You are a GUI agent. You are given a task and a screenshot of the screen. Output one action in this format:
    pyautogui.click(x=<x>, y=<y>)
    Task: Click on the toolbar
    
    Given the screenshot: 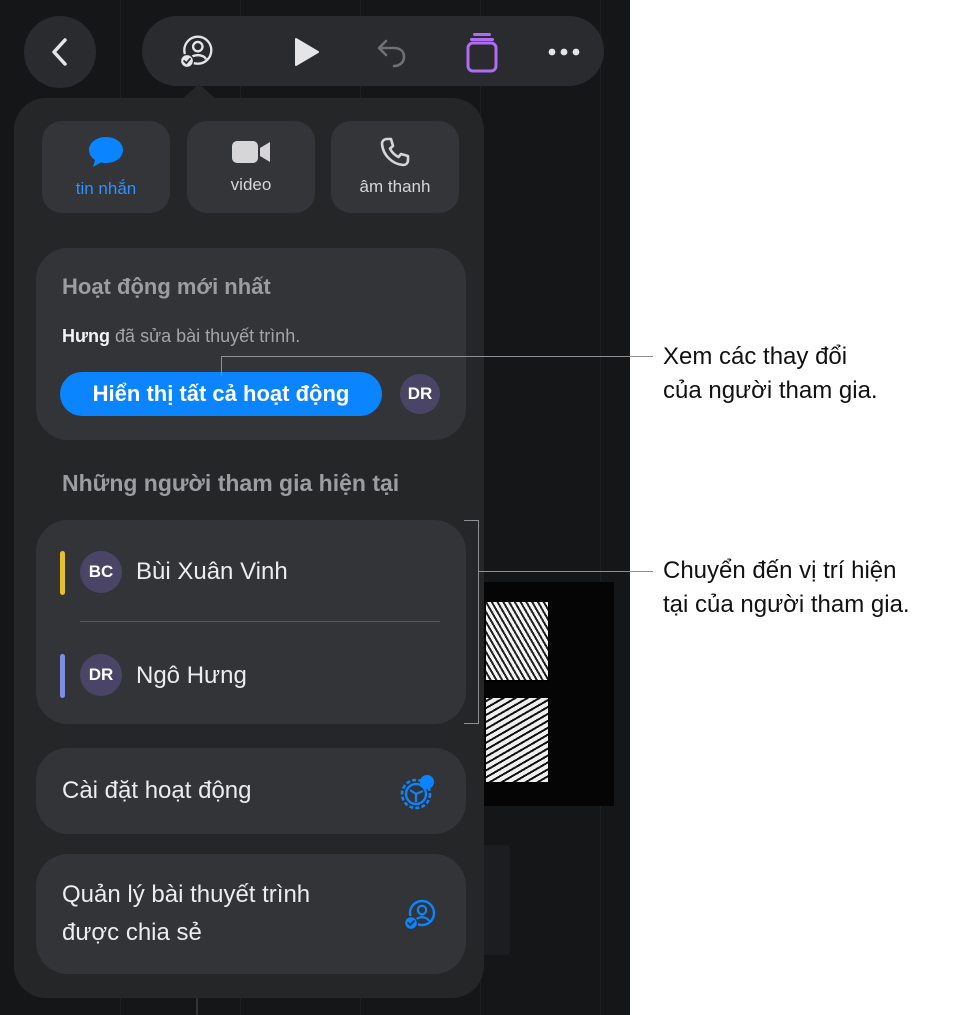 What is the action you would take?
    pyautogui.click(x=373, y=51)
    